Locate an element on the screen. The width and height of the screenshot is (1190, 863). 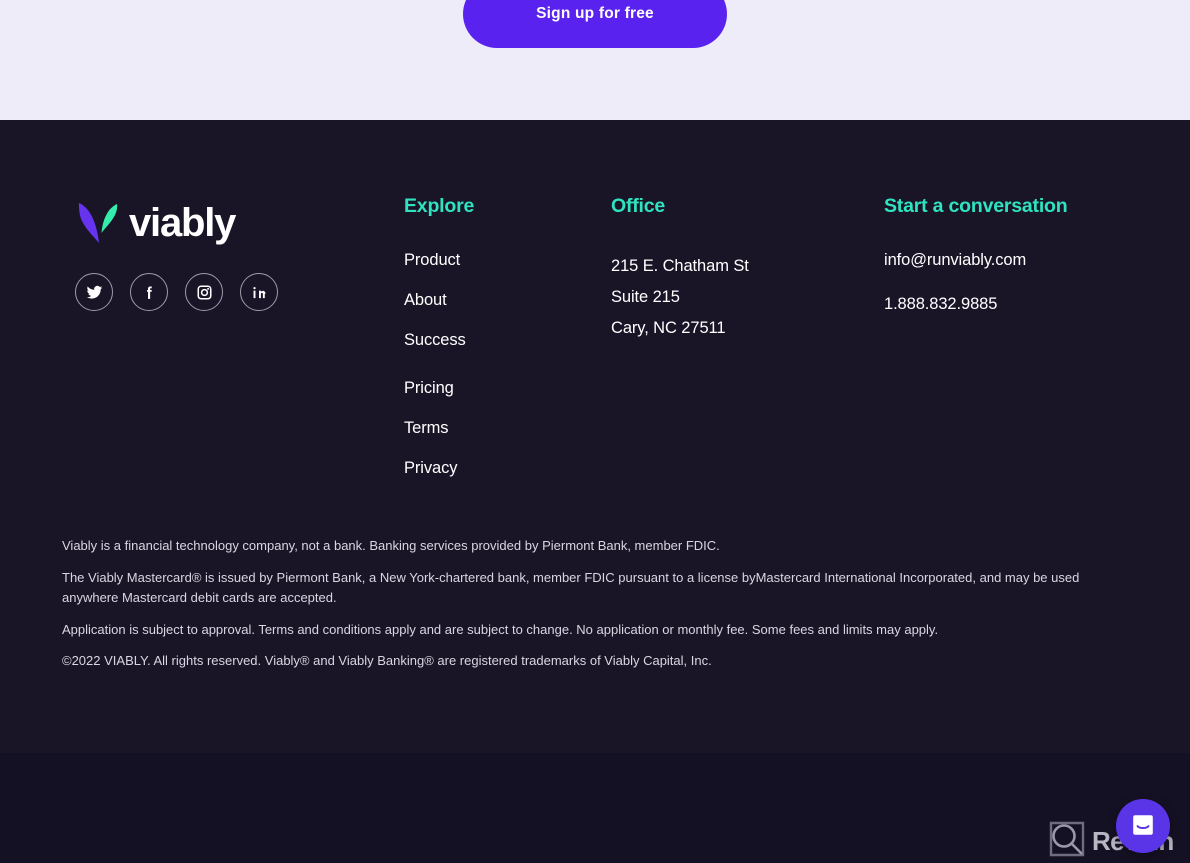
twitter-icon is located at coordinates (94, 292).